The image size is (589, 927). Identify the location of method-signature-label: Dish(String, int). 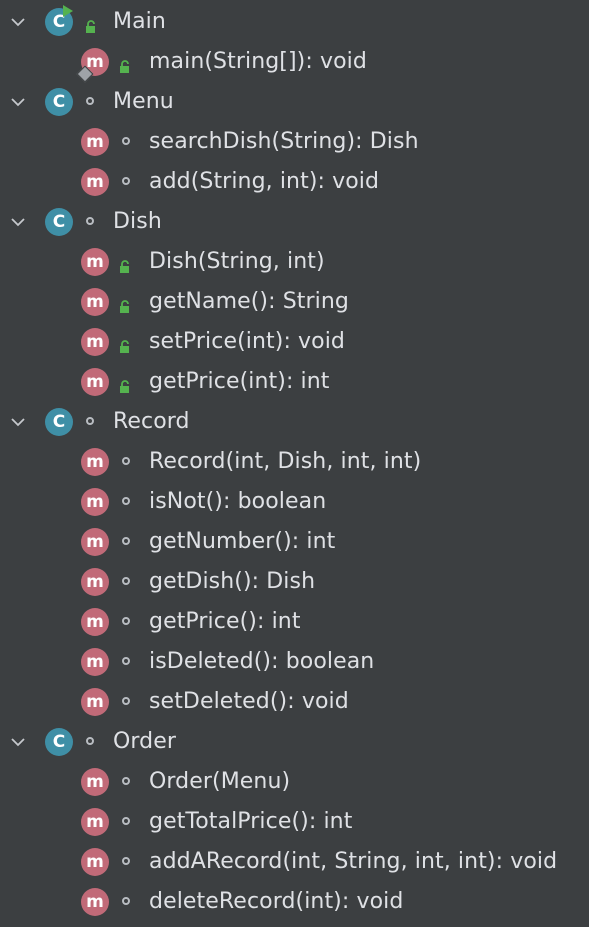
(237, 261).